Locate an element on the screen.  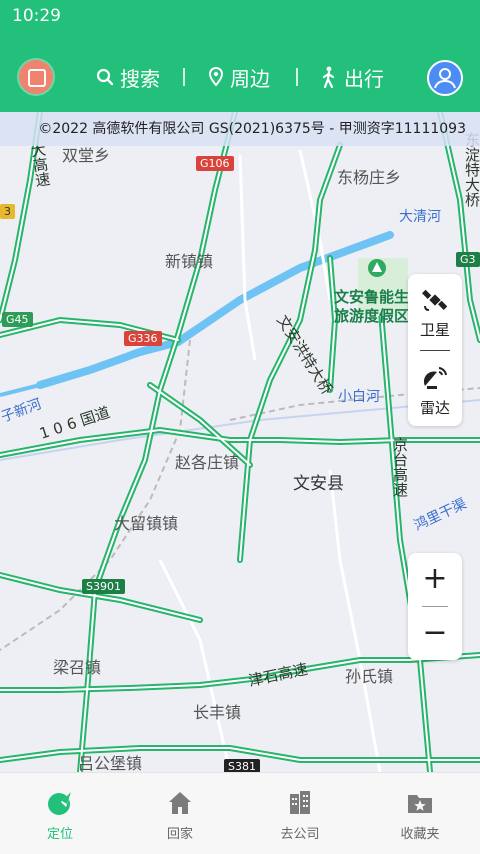
search-icon is located at coordinates (105, 77).